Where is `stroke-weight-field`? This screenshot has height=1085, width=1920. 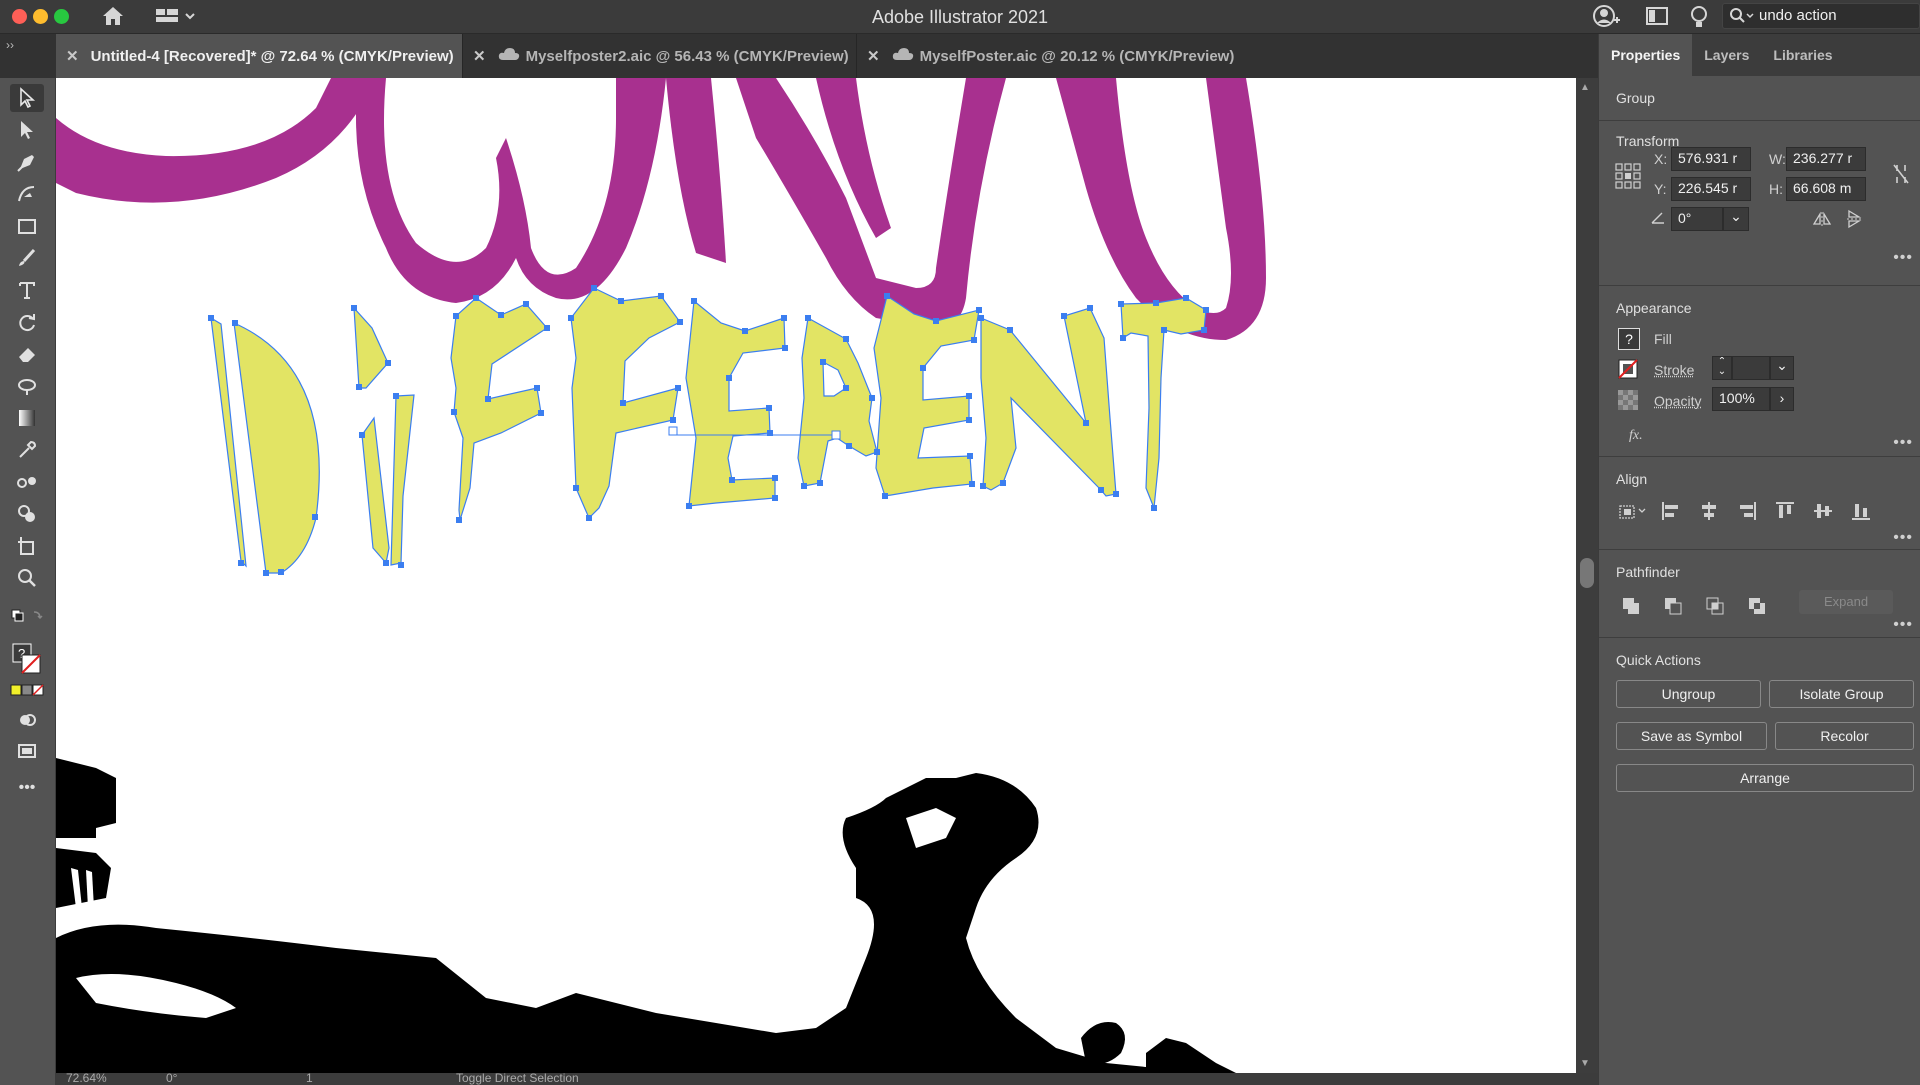 stroke-weight-field is located at coordinates (1751, 368).